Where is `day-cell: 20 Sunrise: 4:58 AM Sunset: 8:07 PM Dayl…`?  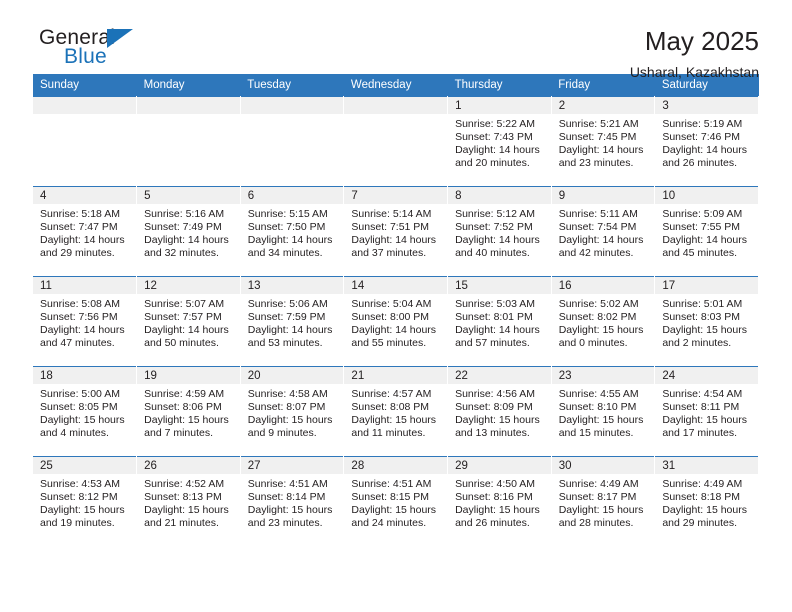 day-cell: 20 Sunrise: 4:58 AM Sunset: 8:07 PM Dayl… is located at coordinates (292, 411).